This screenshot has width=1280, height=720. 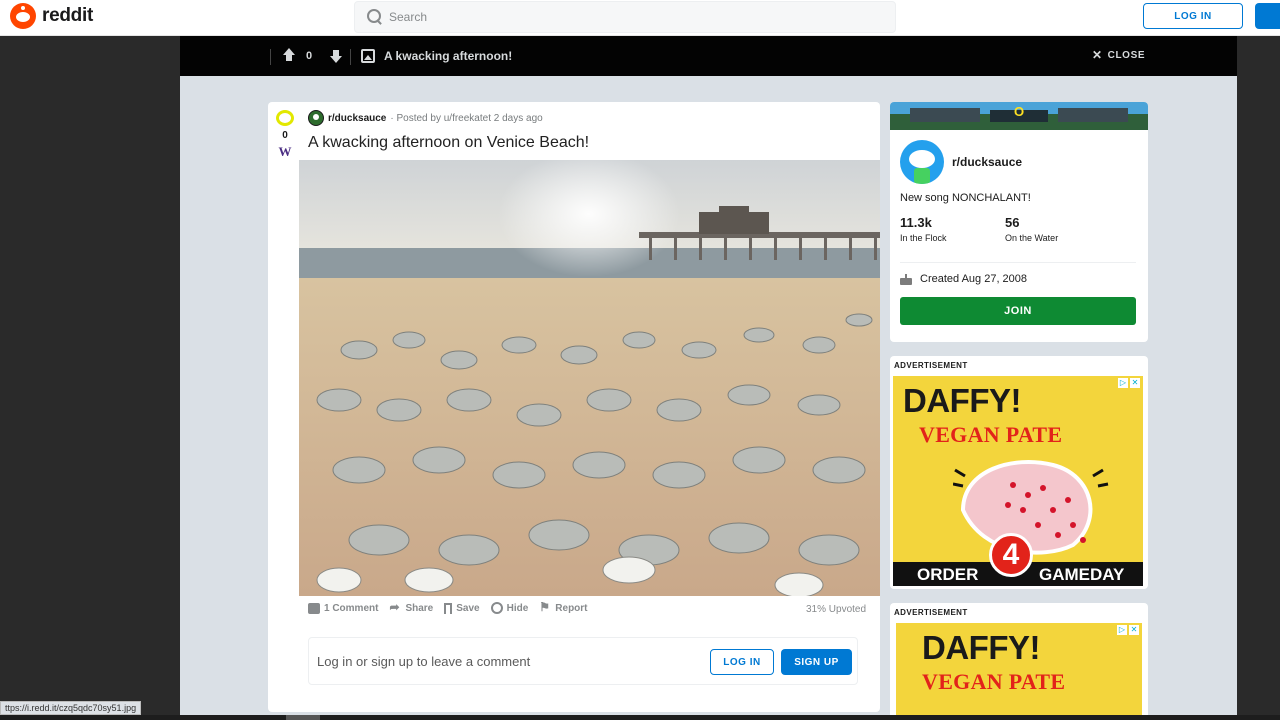 What do you see at coordinates (351, 608) in the screenshot?
I see `comments-label: 1 Comment` at bounding box center [351, 608].